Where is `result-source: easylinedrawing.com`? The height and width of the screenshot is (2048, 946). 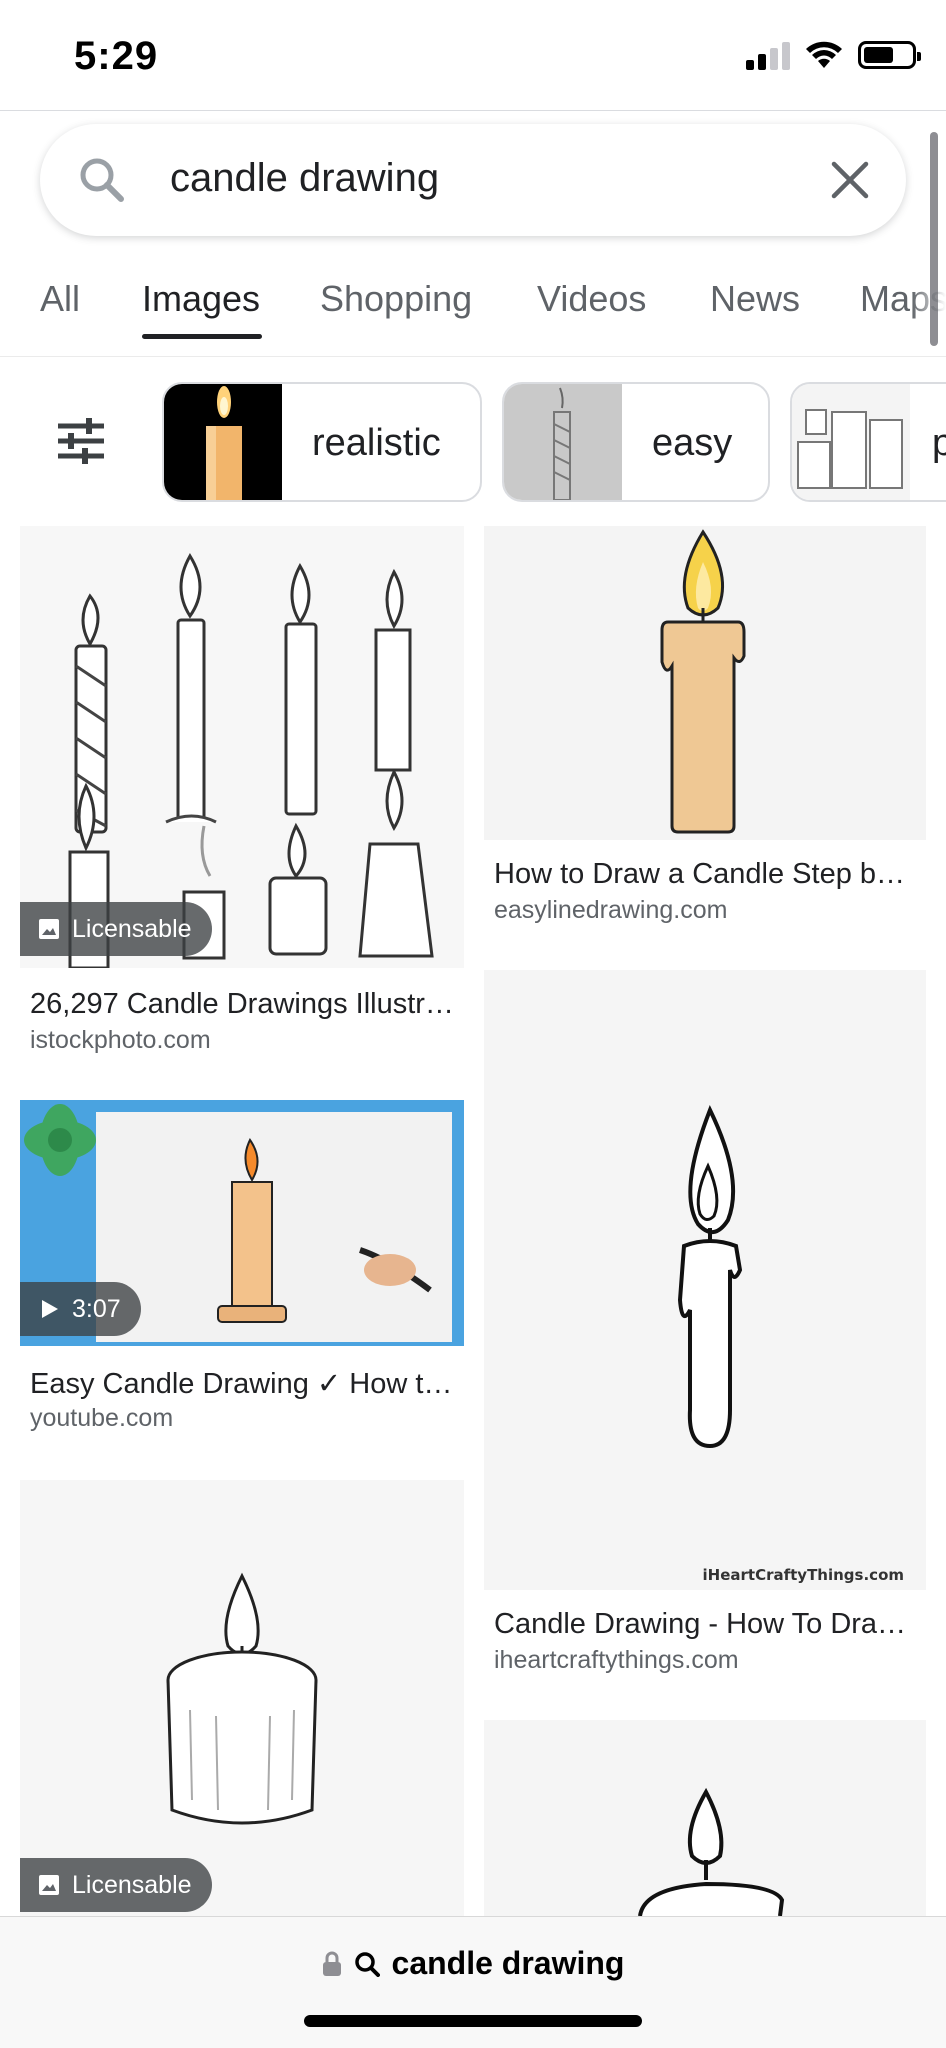
result-source: easylinedrawing.com is located at coordinates (610, 910).